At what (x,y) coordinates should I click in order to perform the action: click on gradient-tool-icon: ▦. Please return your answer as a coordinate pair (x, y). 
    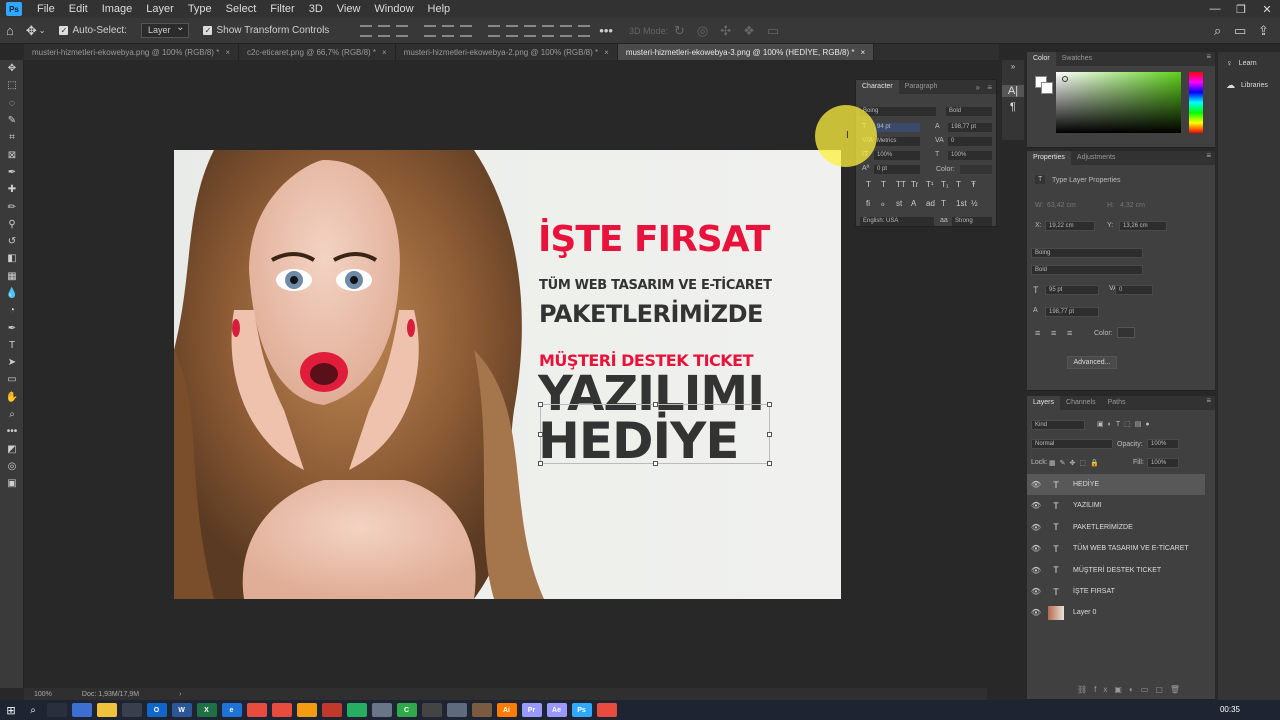
    Looking at the image, I should click on (12, 276).